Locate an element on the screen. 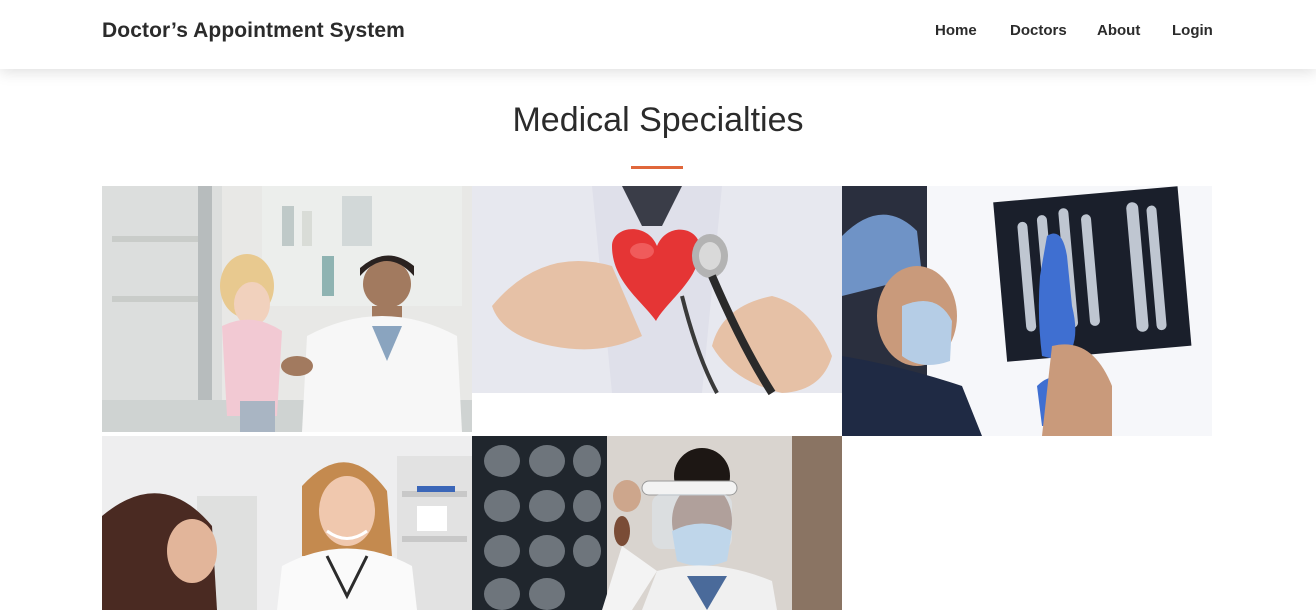 This screenshot has height=610, width=1316. specialty-card-neurology is located at coordinates (657, 523).